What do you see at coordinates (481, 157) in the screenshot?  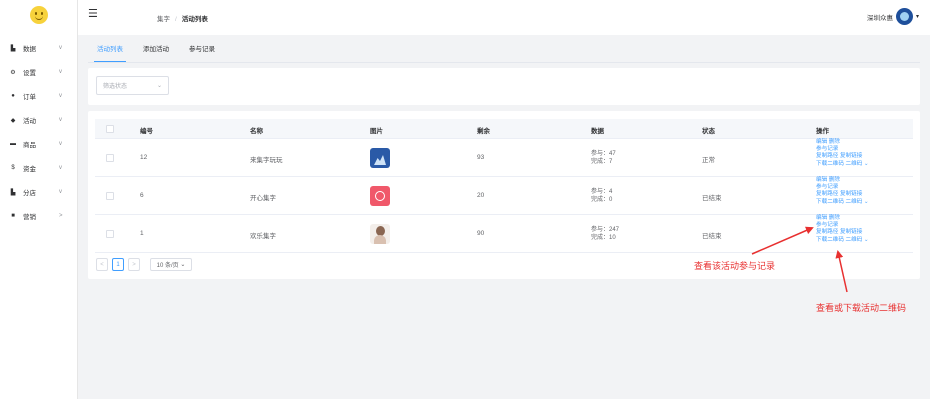 I see `row-remaining: 93` at bounding box center [481, 157].